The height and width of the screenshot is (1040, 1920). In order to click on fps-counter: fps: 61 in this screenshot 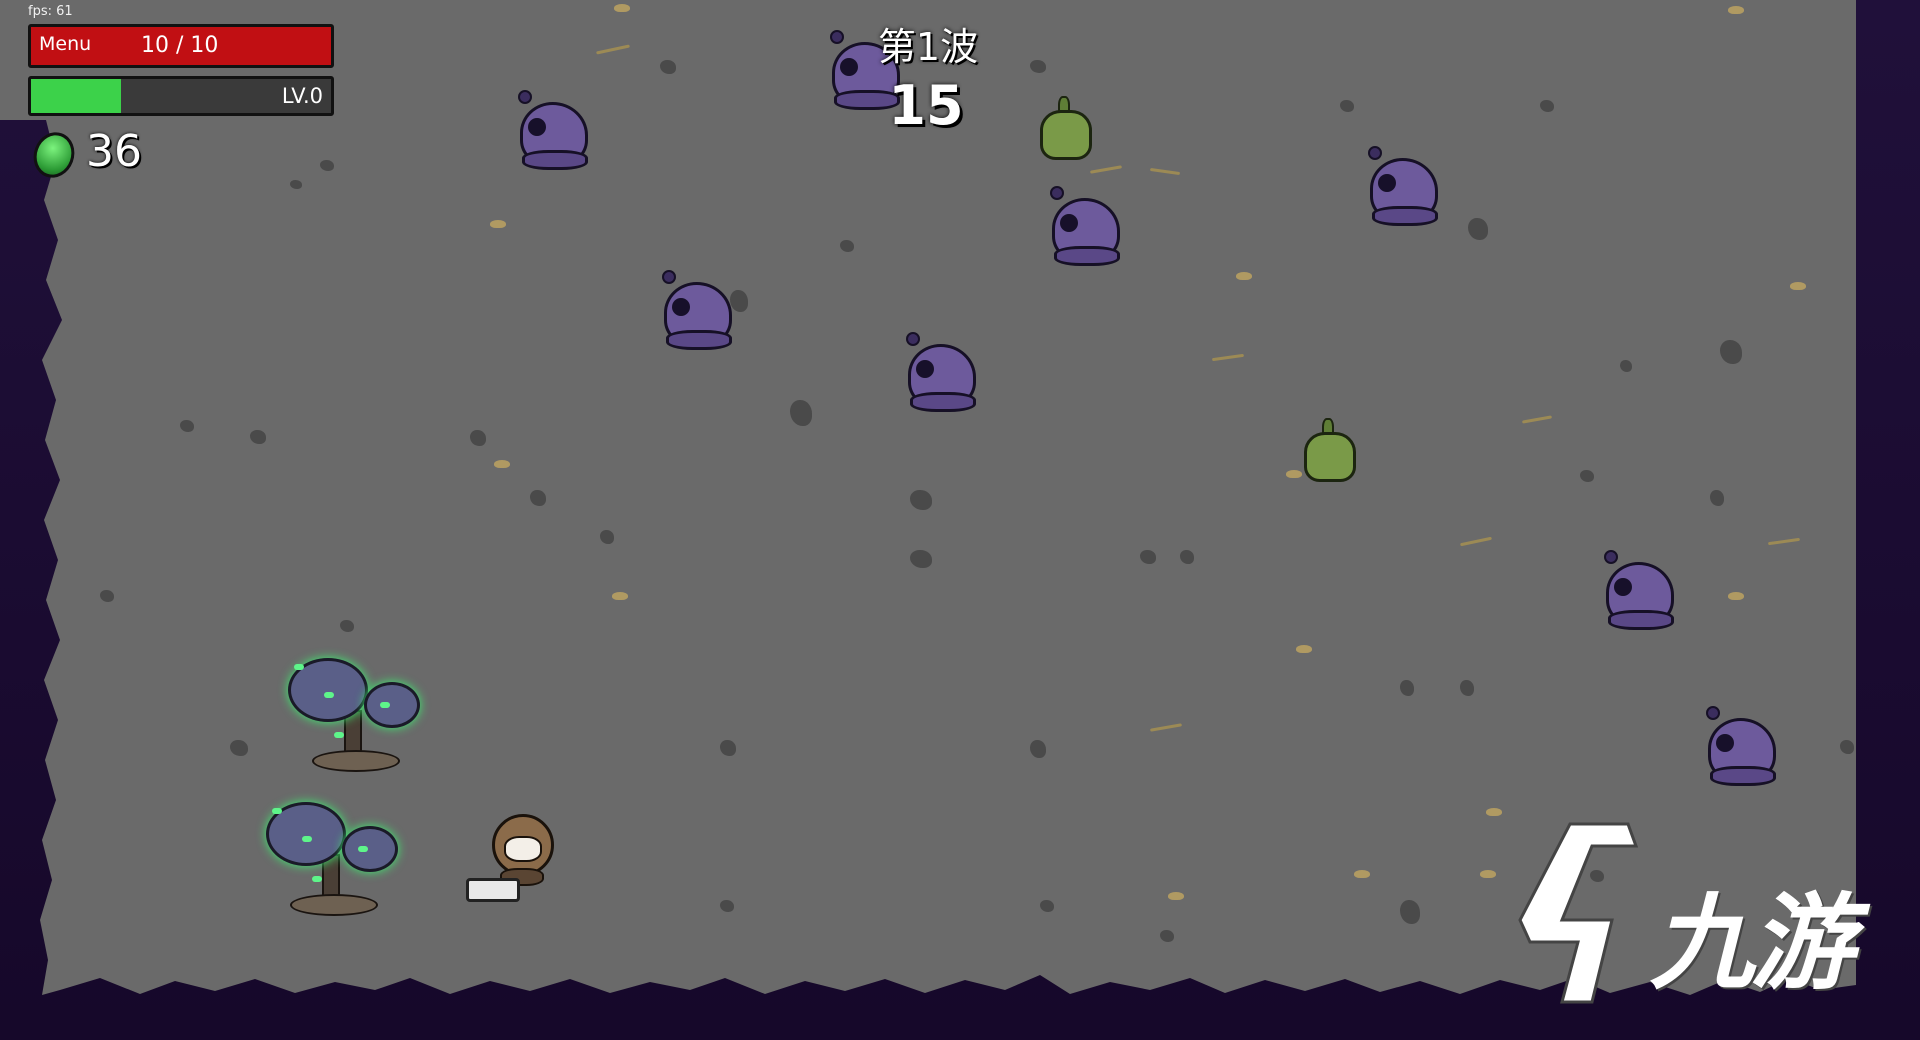, I will do `click(50, 11)`.